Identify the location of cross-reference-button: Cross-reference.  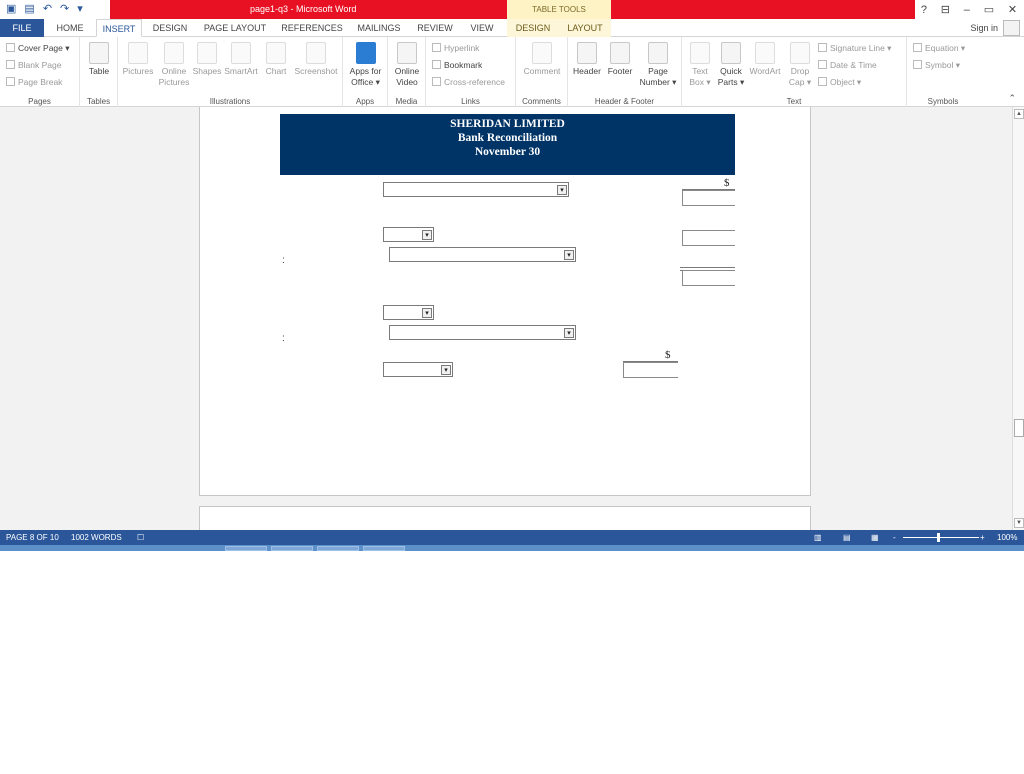
(468, 82).